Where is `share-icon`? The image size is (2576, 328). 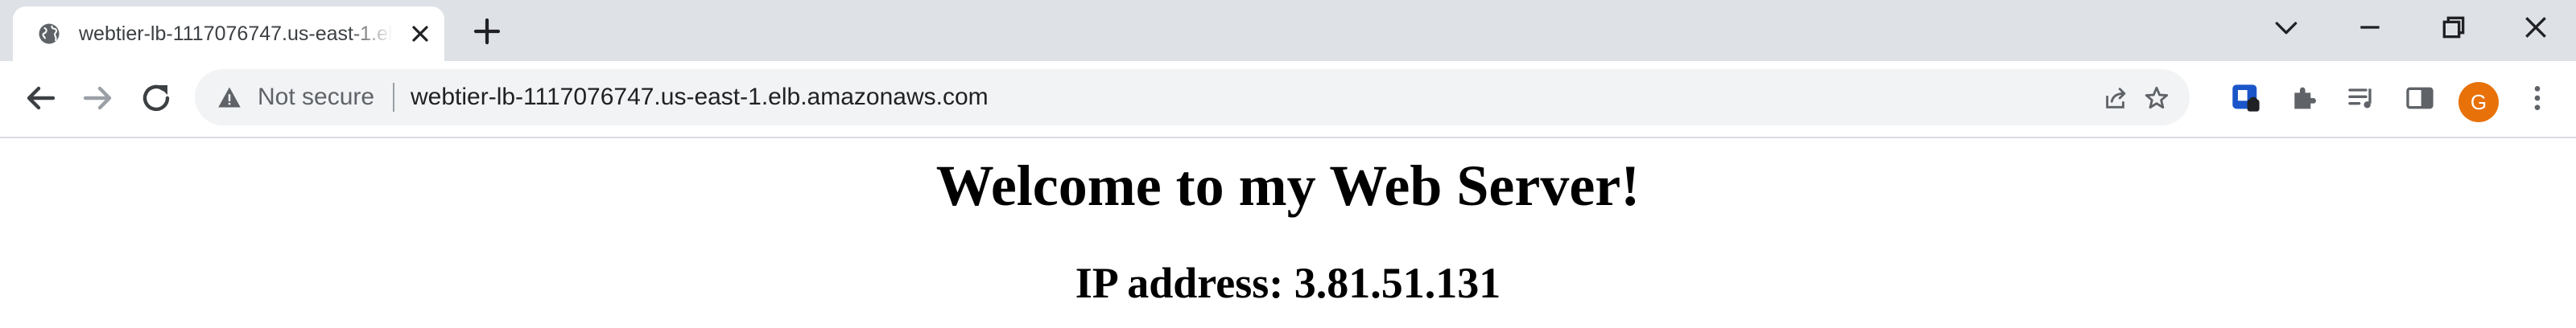
share-icon is located at coordinates (2116, 98).